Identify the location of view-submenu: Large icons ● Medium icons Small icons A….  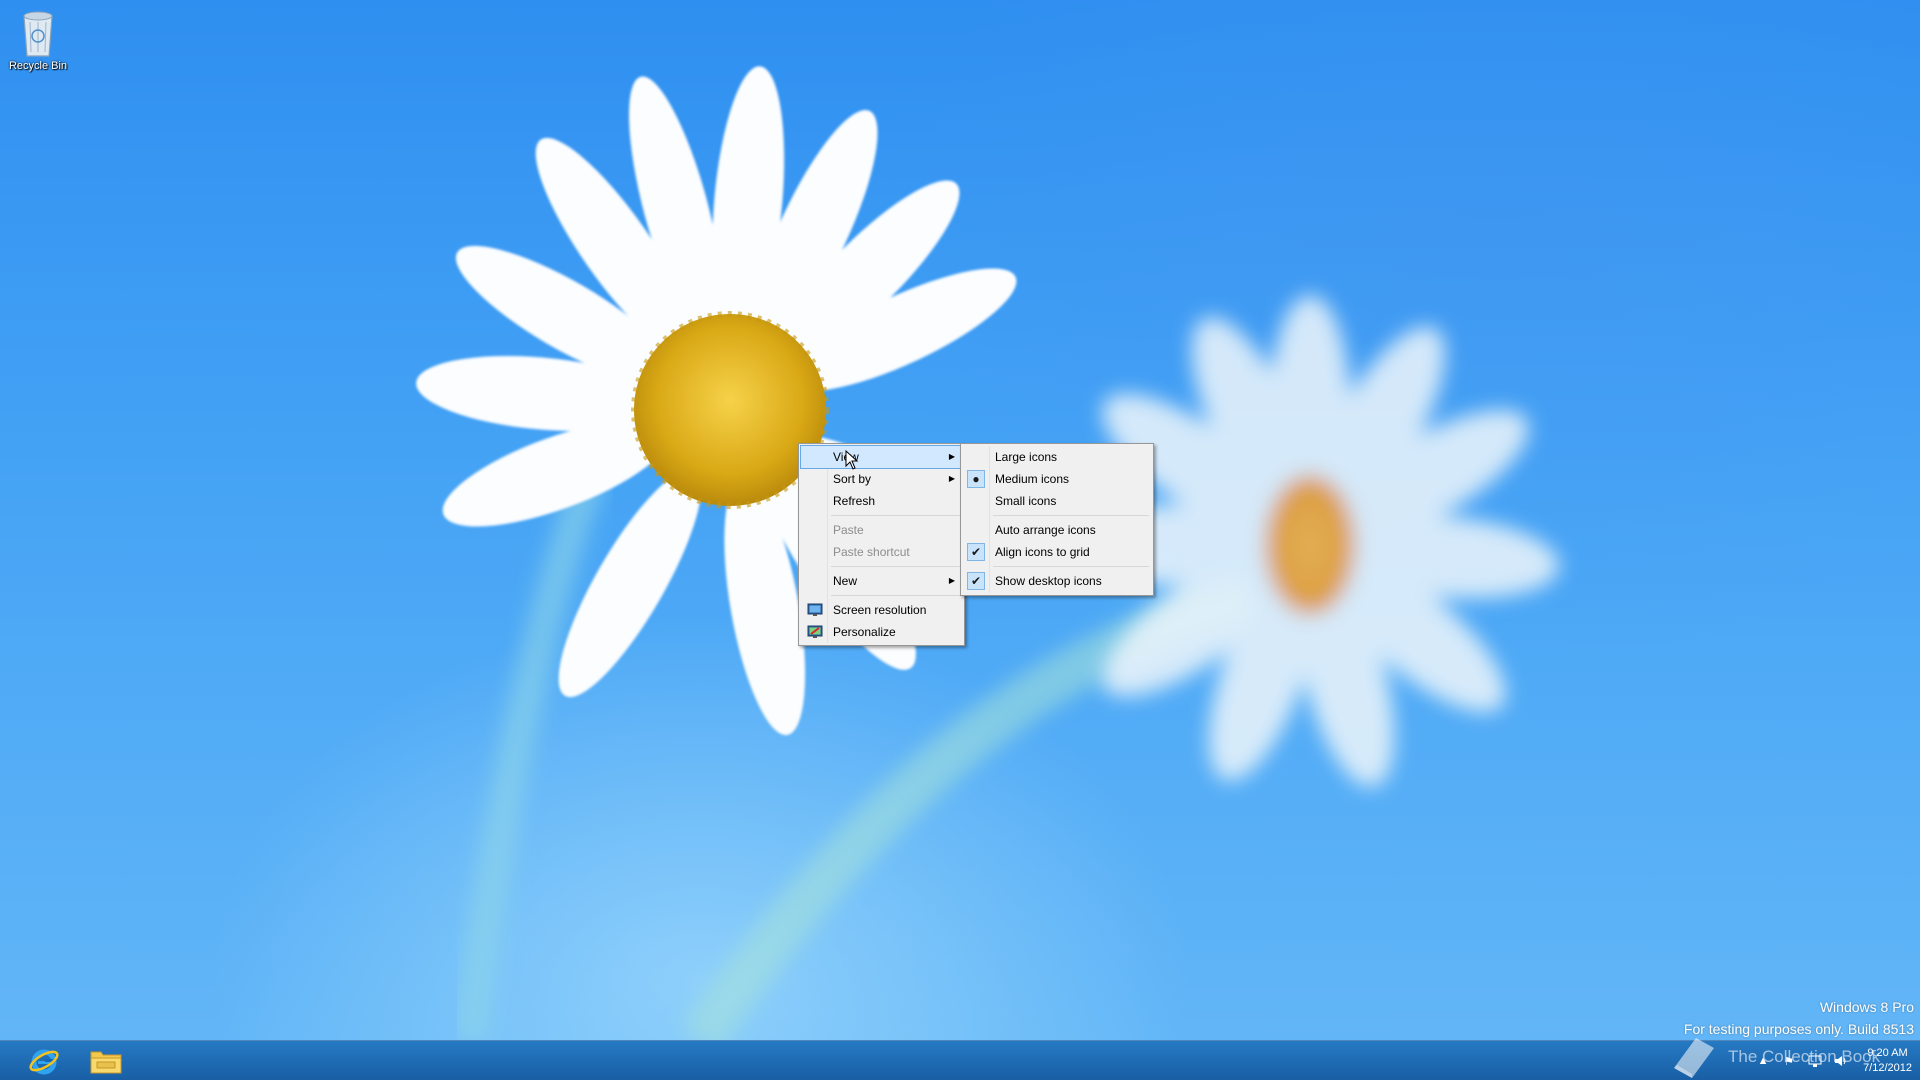
(1057, 519).